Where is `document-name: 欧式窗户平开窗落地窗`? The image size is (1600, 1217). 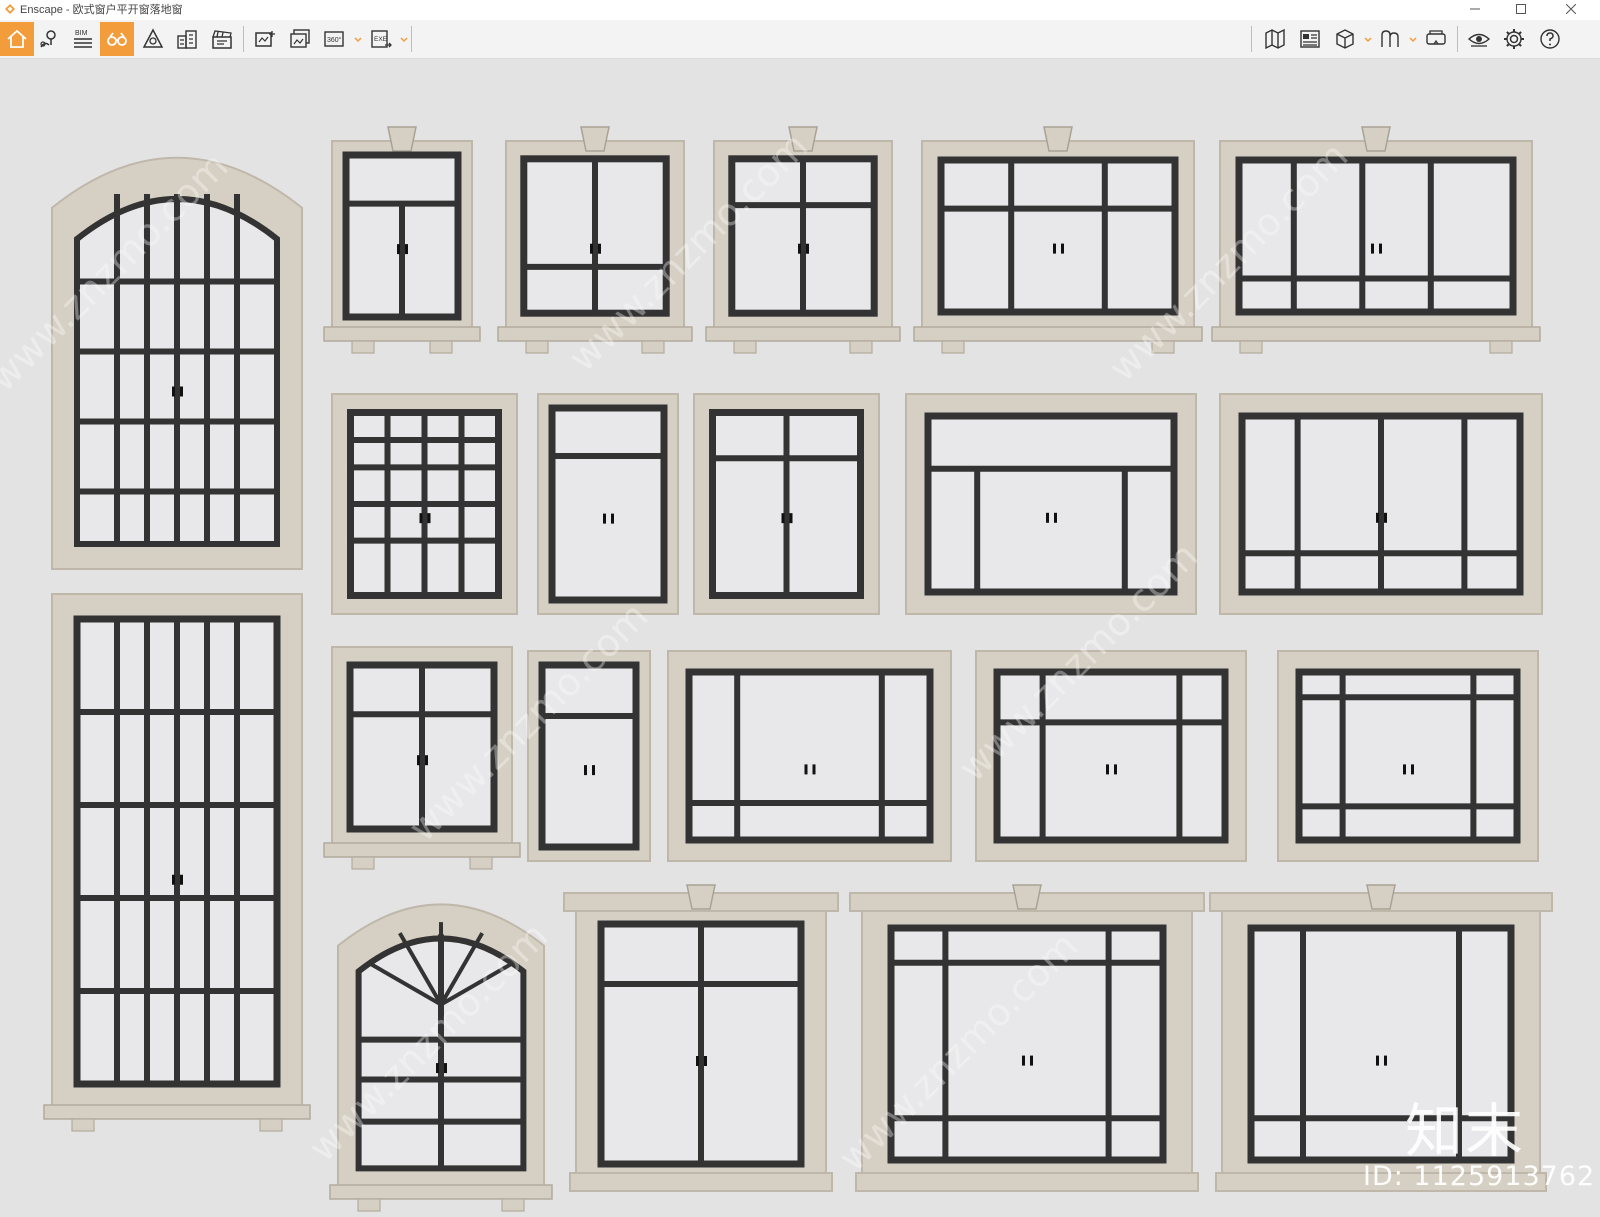 document-name: 欧式窗户平开窗落地窗 is located at coordinates (127, 10).